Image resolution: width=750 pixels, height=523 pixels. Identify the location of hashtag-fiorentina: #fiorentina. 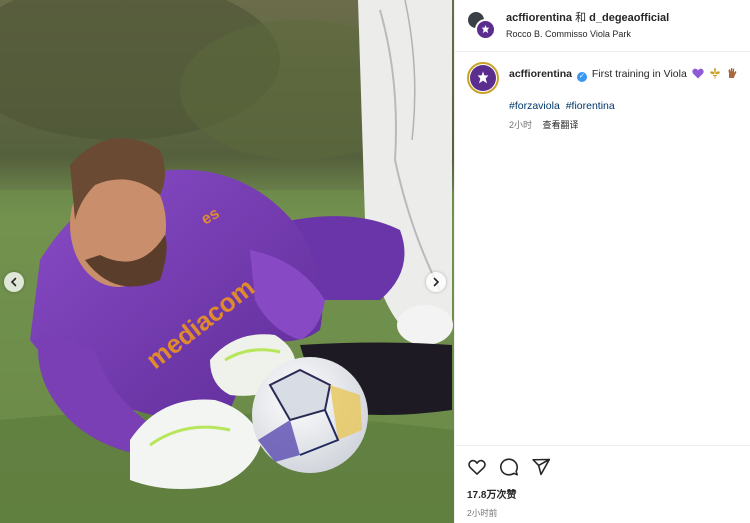
(590, 106).